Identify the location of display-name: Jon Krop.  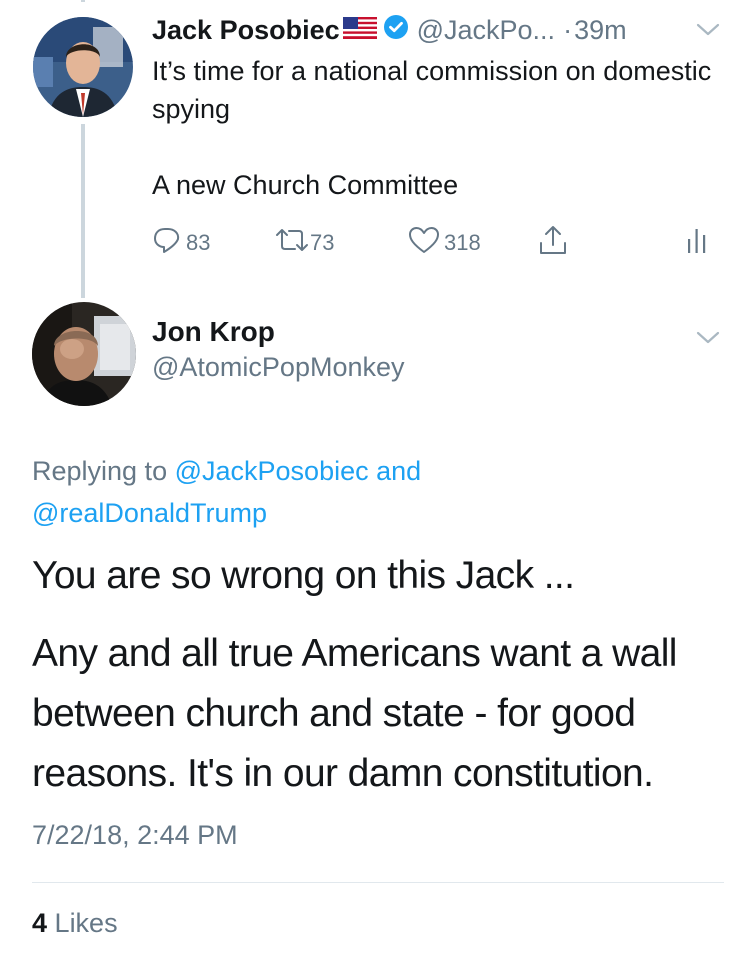
(213, 332).